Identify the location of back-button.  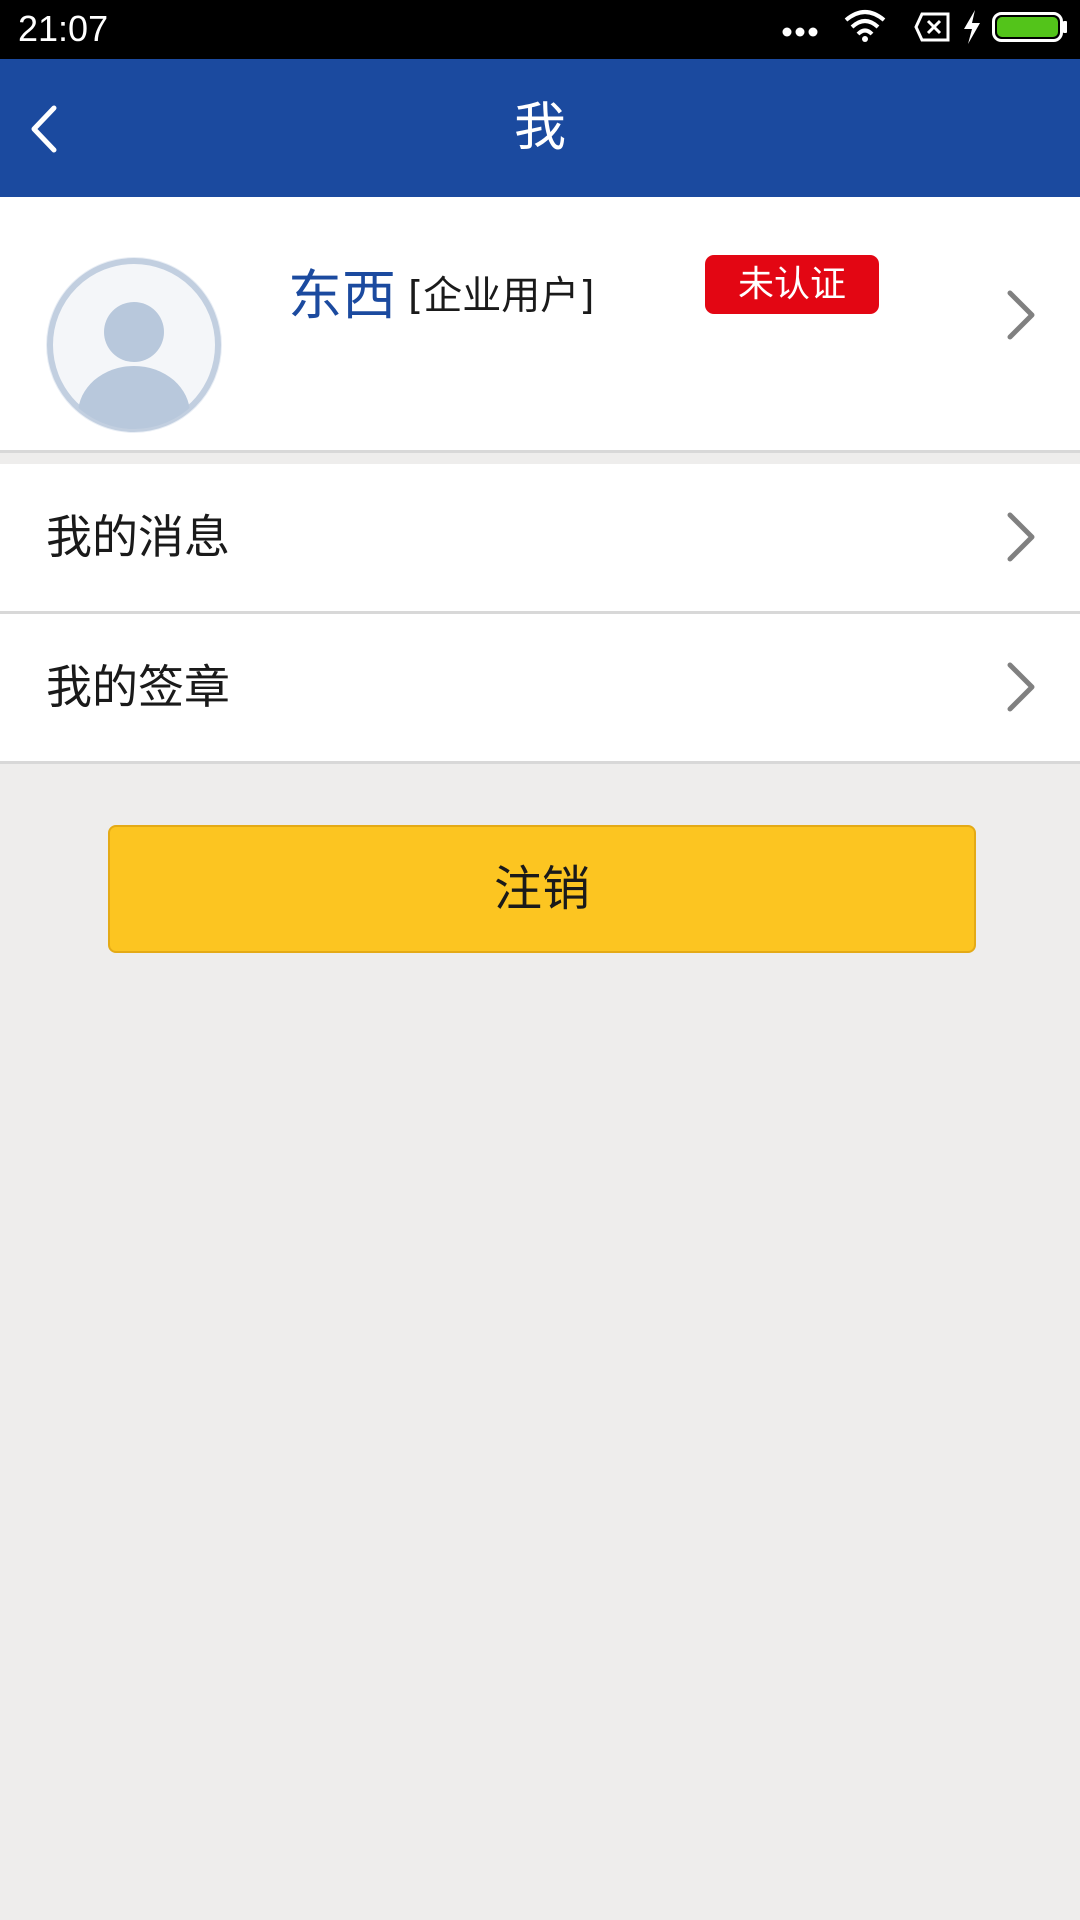
(55, 129).